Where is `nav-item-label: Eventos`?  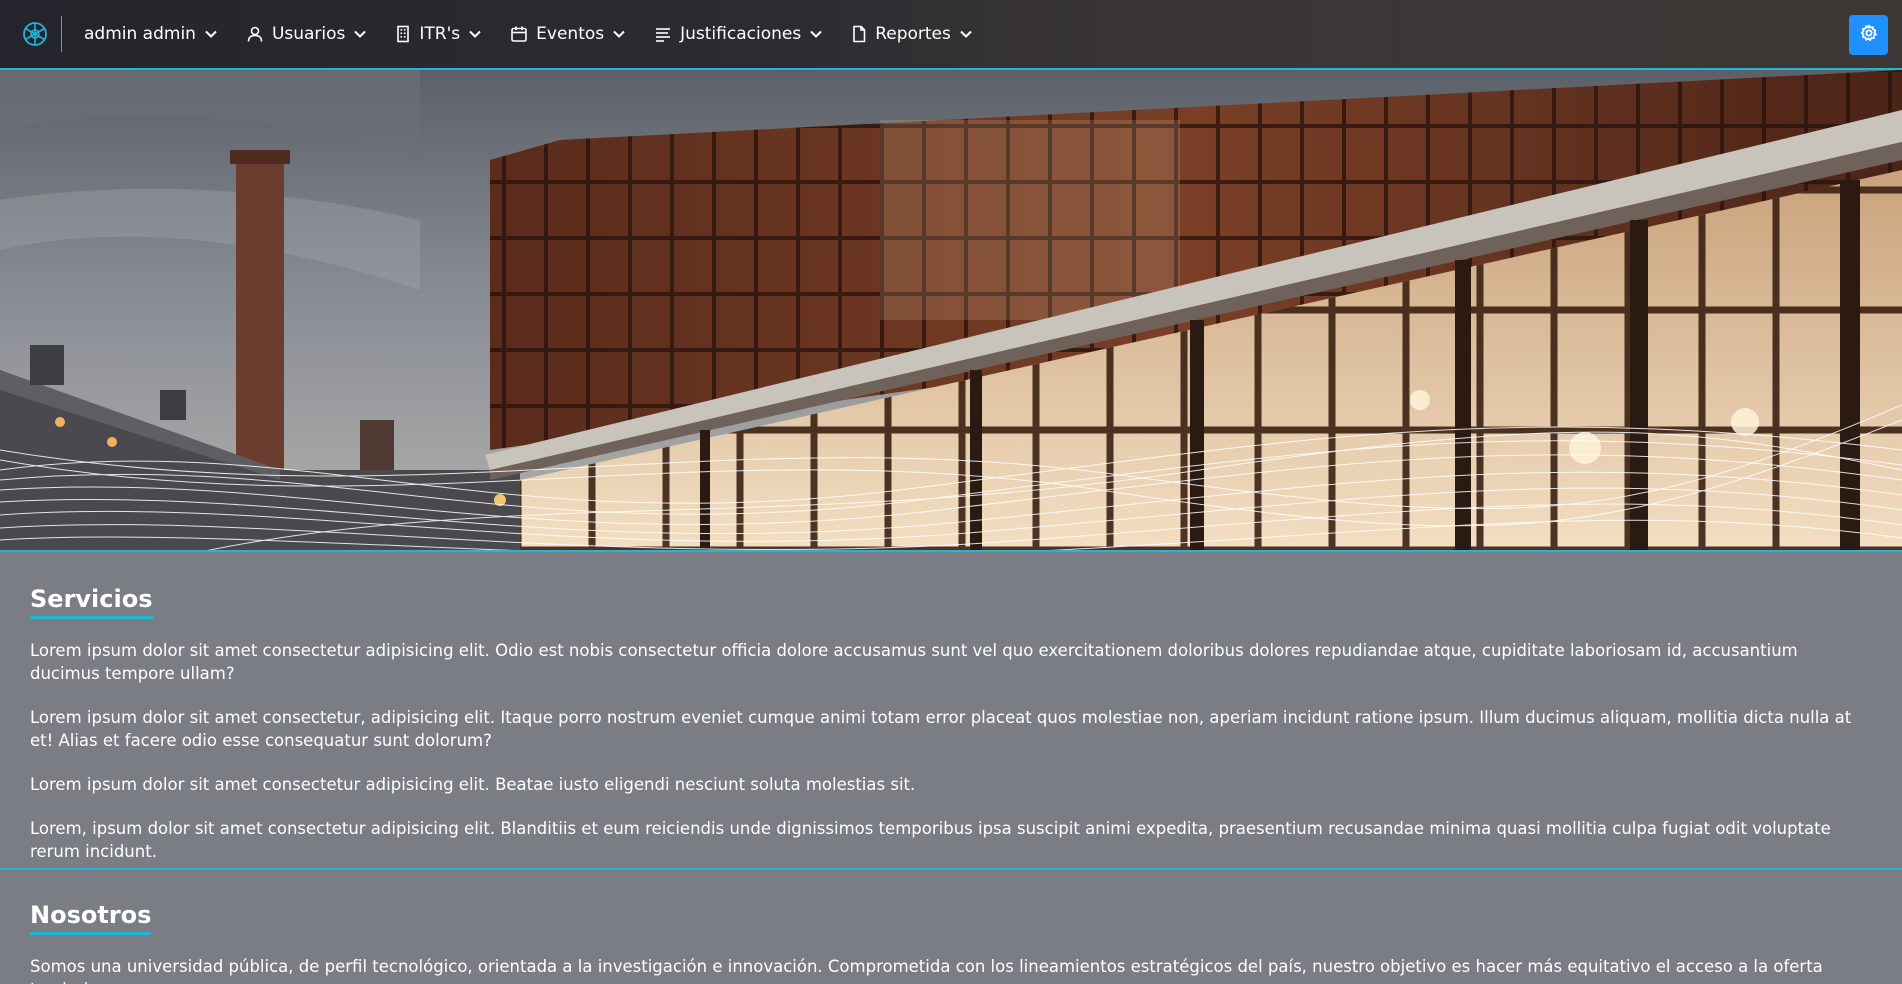
nav-item-label: Eventos is located at coordinates (570, 34).